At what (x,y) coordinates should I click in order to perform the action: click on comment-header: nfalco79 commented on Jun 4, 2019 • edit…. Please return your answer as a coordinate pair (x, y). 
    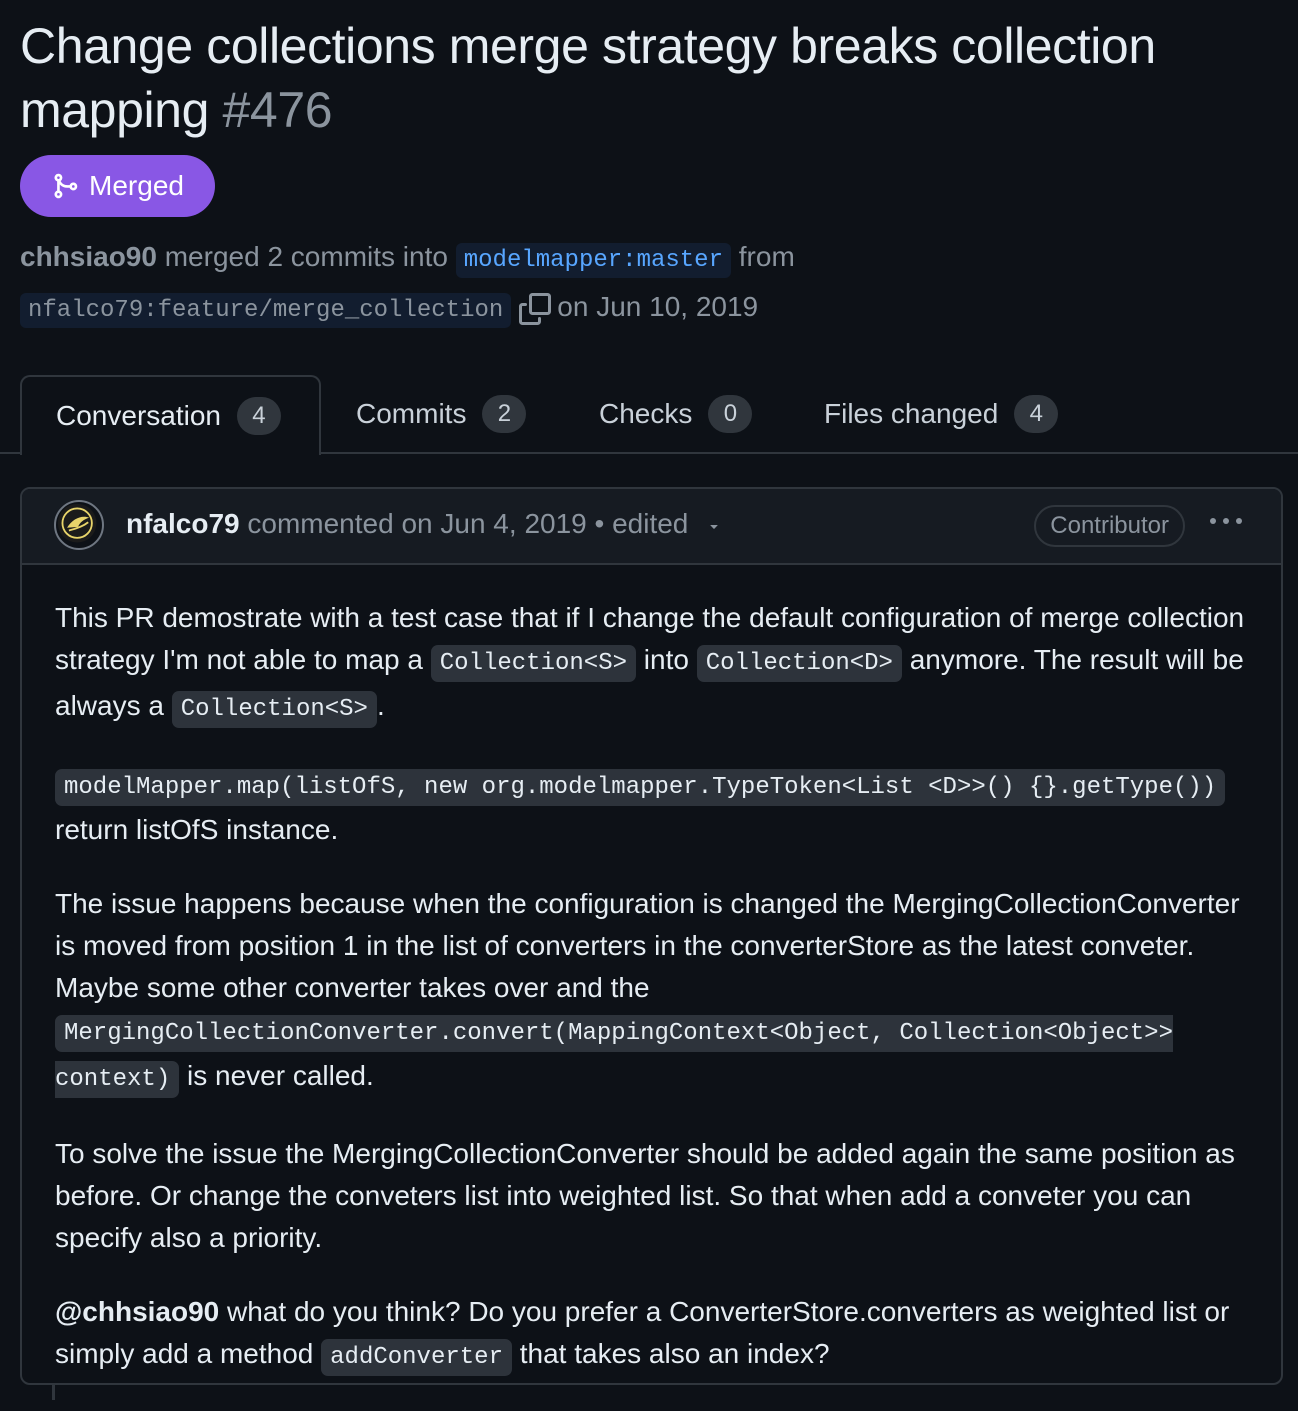
    Looking at the image, I should click on (651, 527).